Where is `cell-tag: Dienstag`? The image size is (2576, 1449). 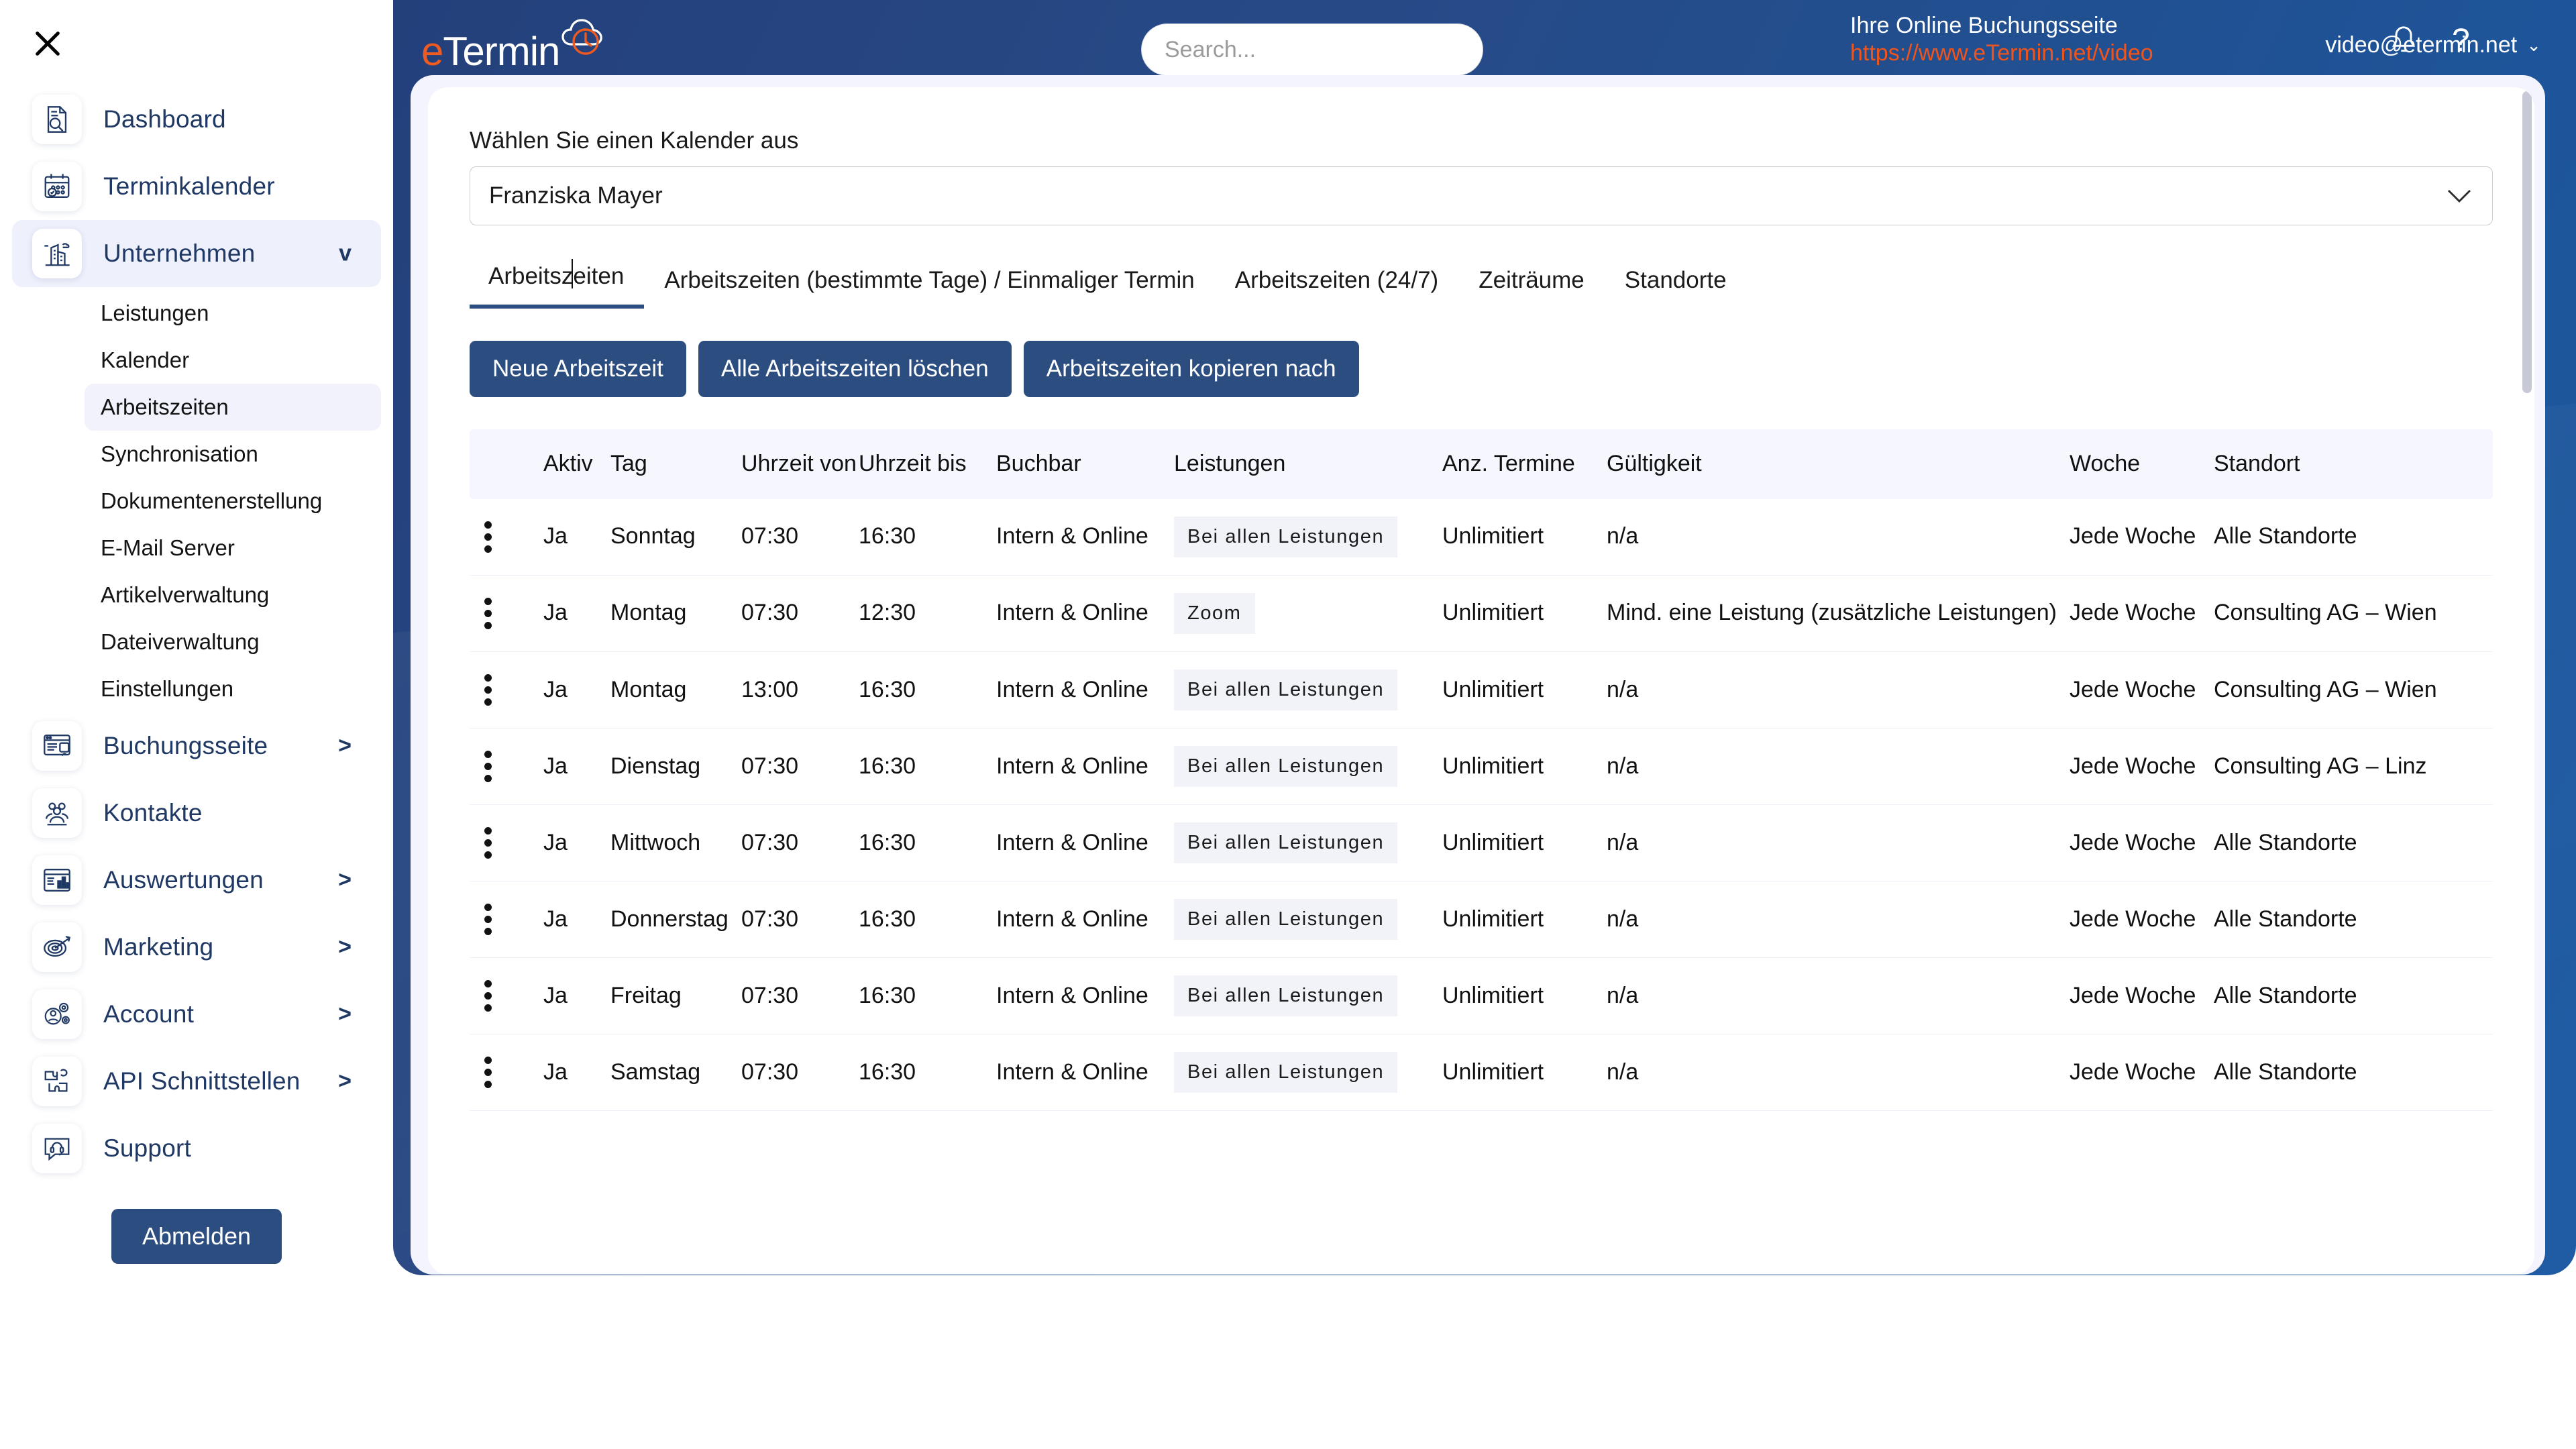 cell-tag: Dienstag is located at coordinates (675, 766).